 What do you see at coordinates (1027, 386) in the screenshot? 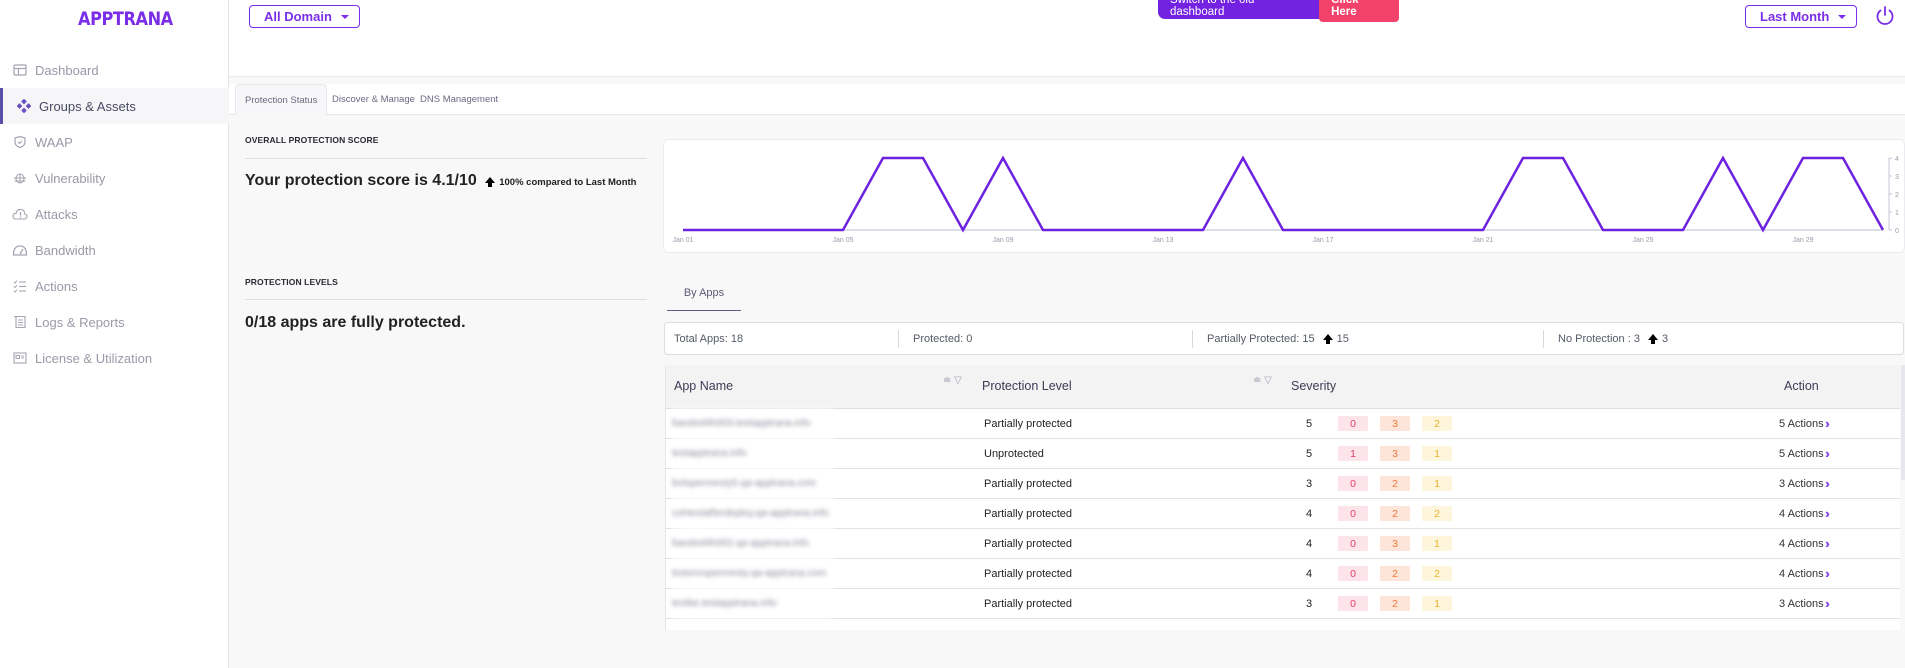
I see `column-protection-level: Protection Level` at bounding box center [1027, 386].